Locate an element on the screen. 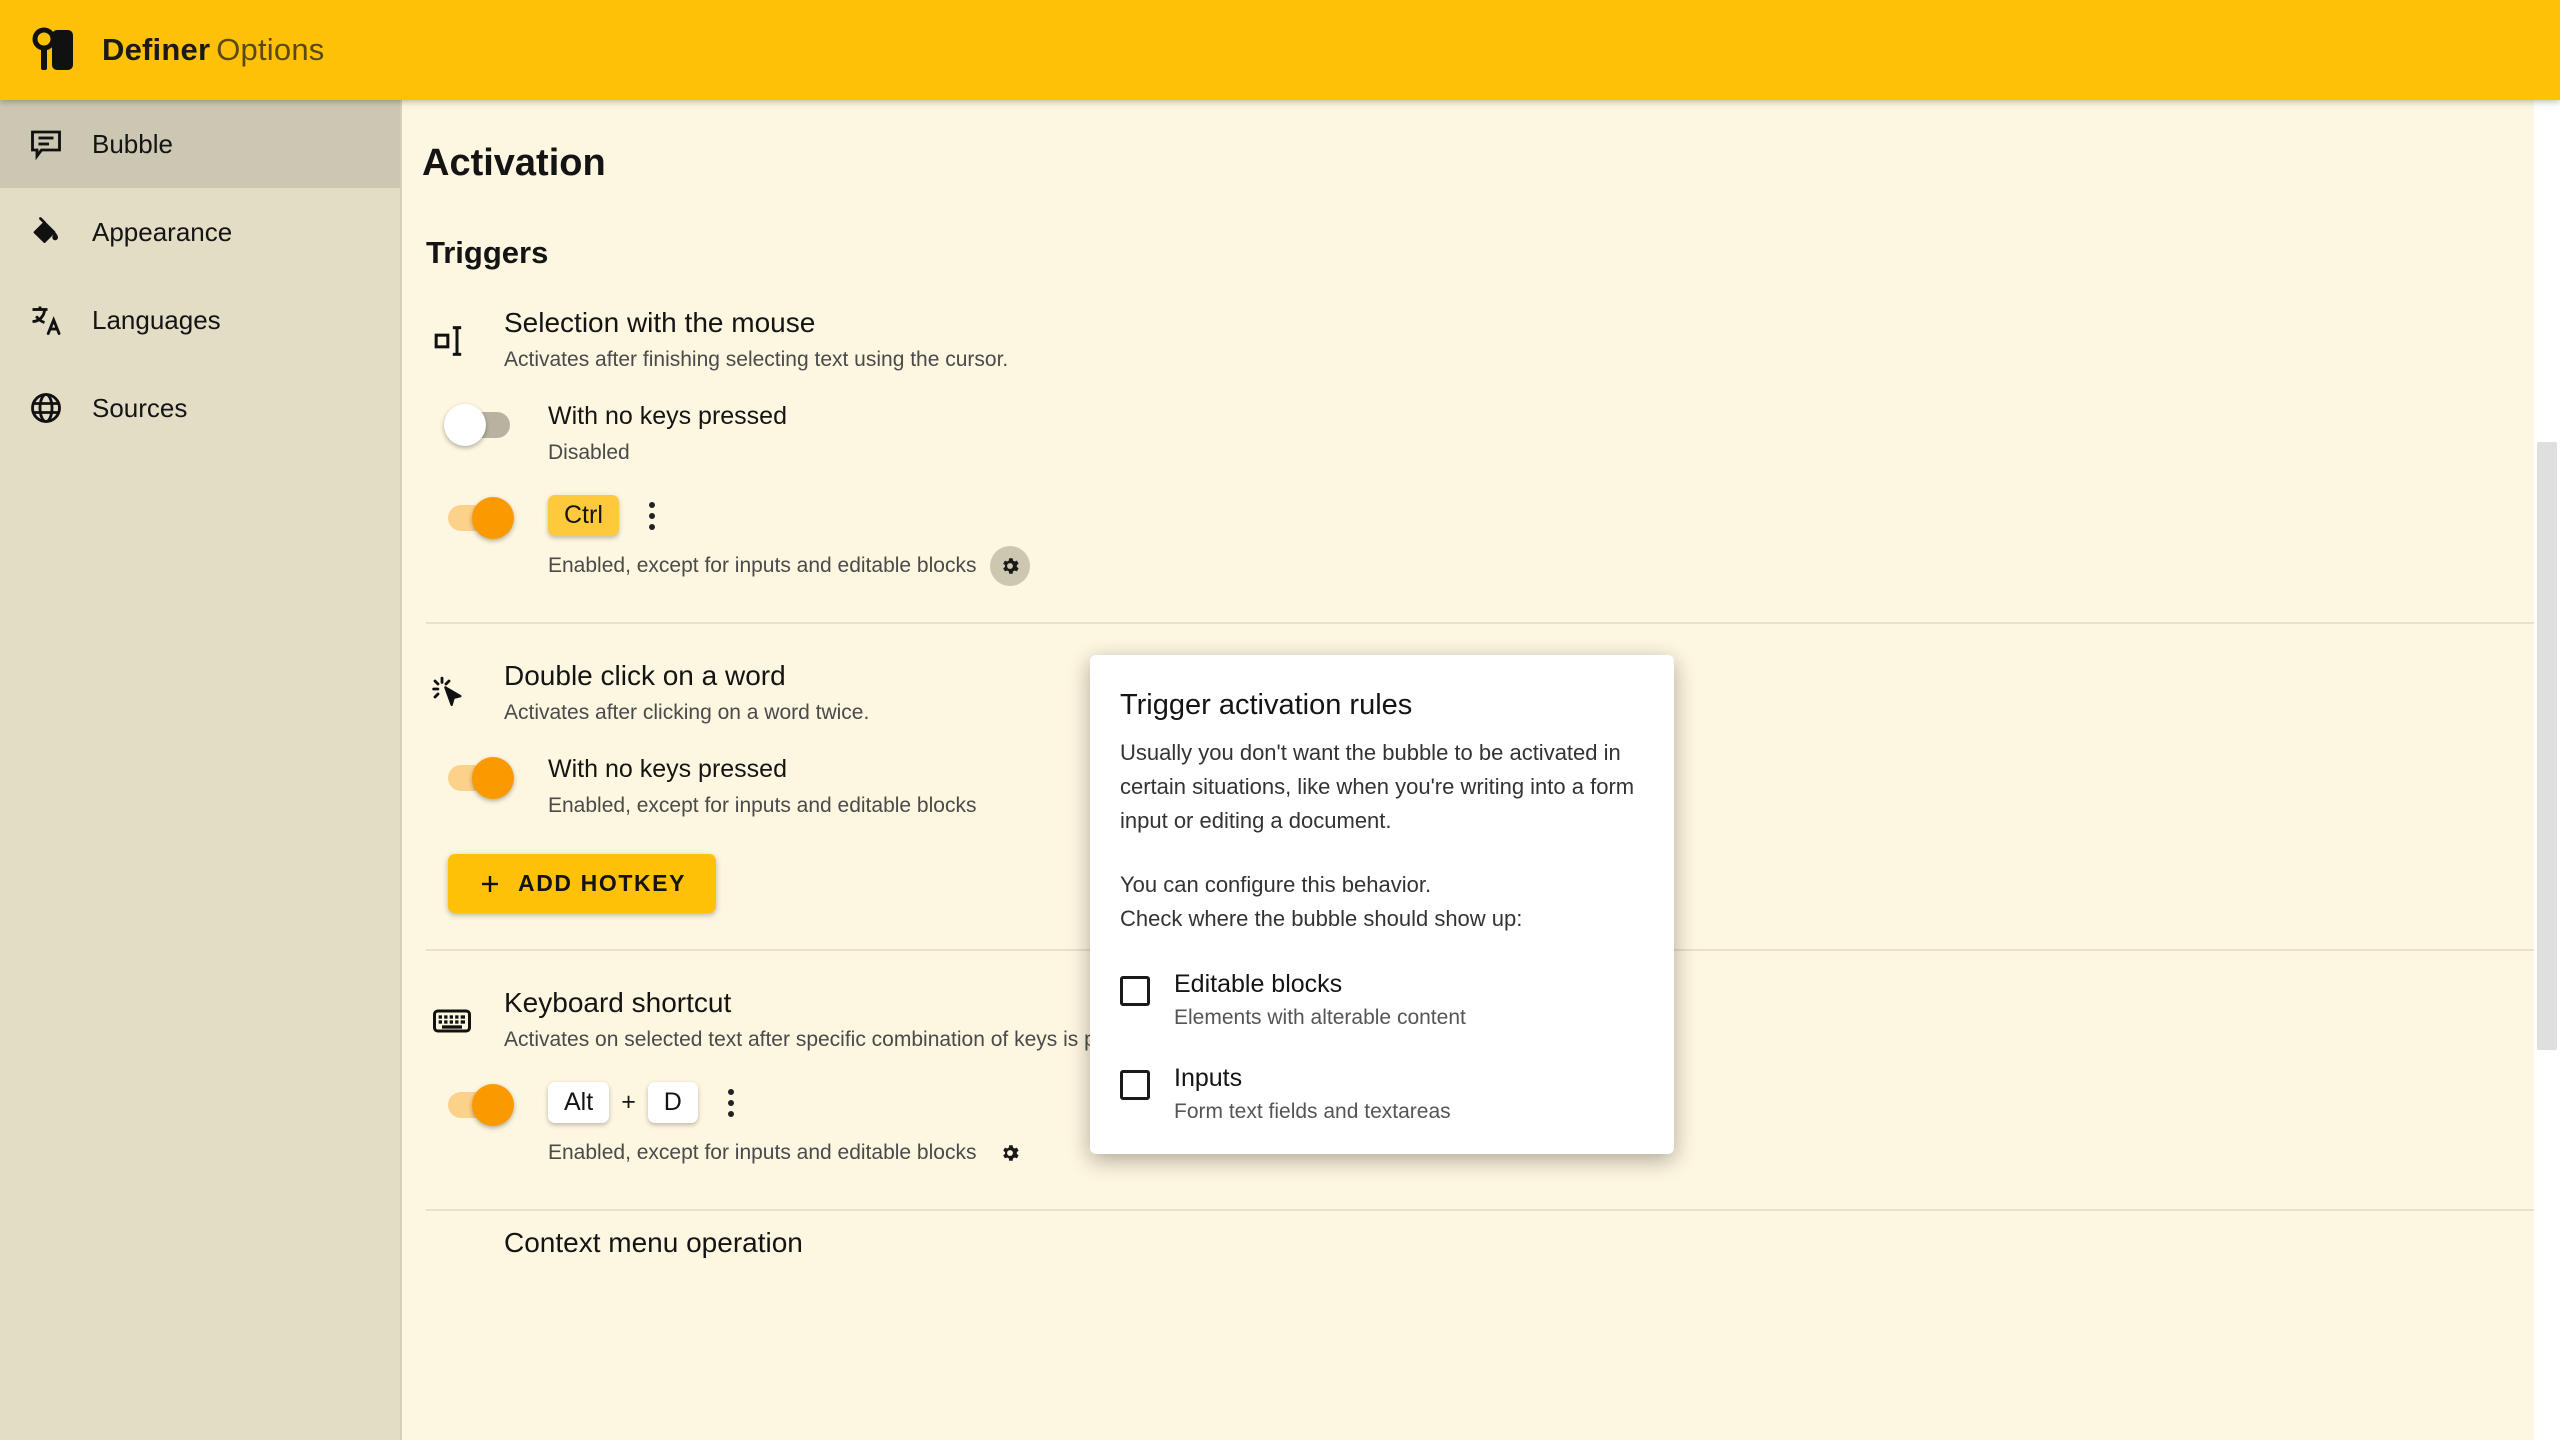  section-divider is located at coordinates (1493, 1210).